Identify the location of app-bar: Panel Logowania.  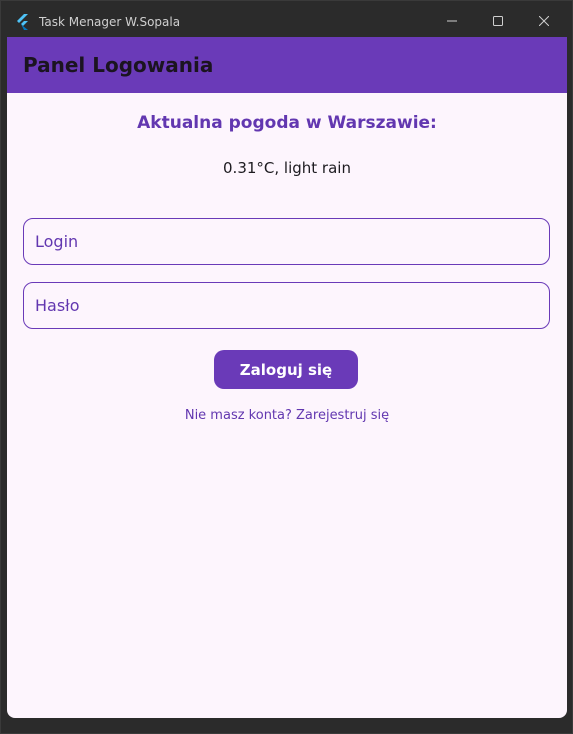
(287, 65).